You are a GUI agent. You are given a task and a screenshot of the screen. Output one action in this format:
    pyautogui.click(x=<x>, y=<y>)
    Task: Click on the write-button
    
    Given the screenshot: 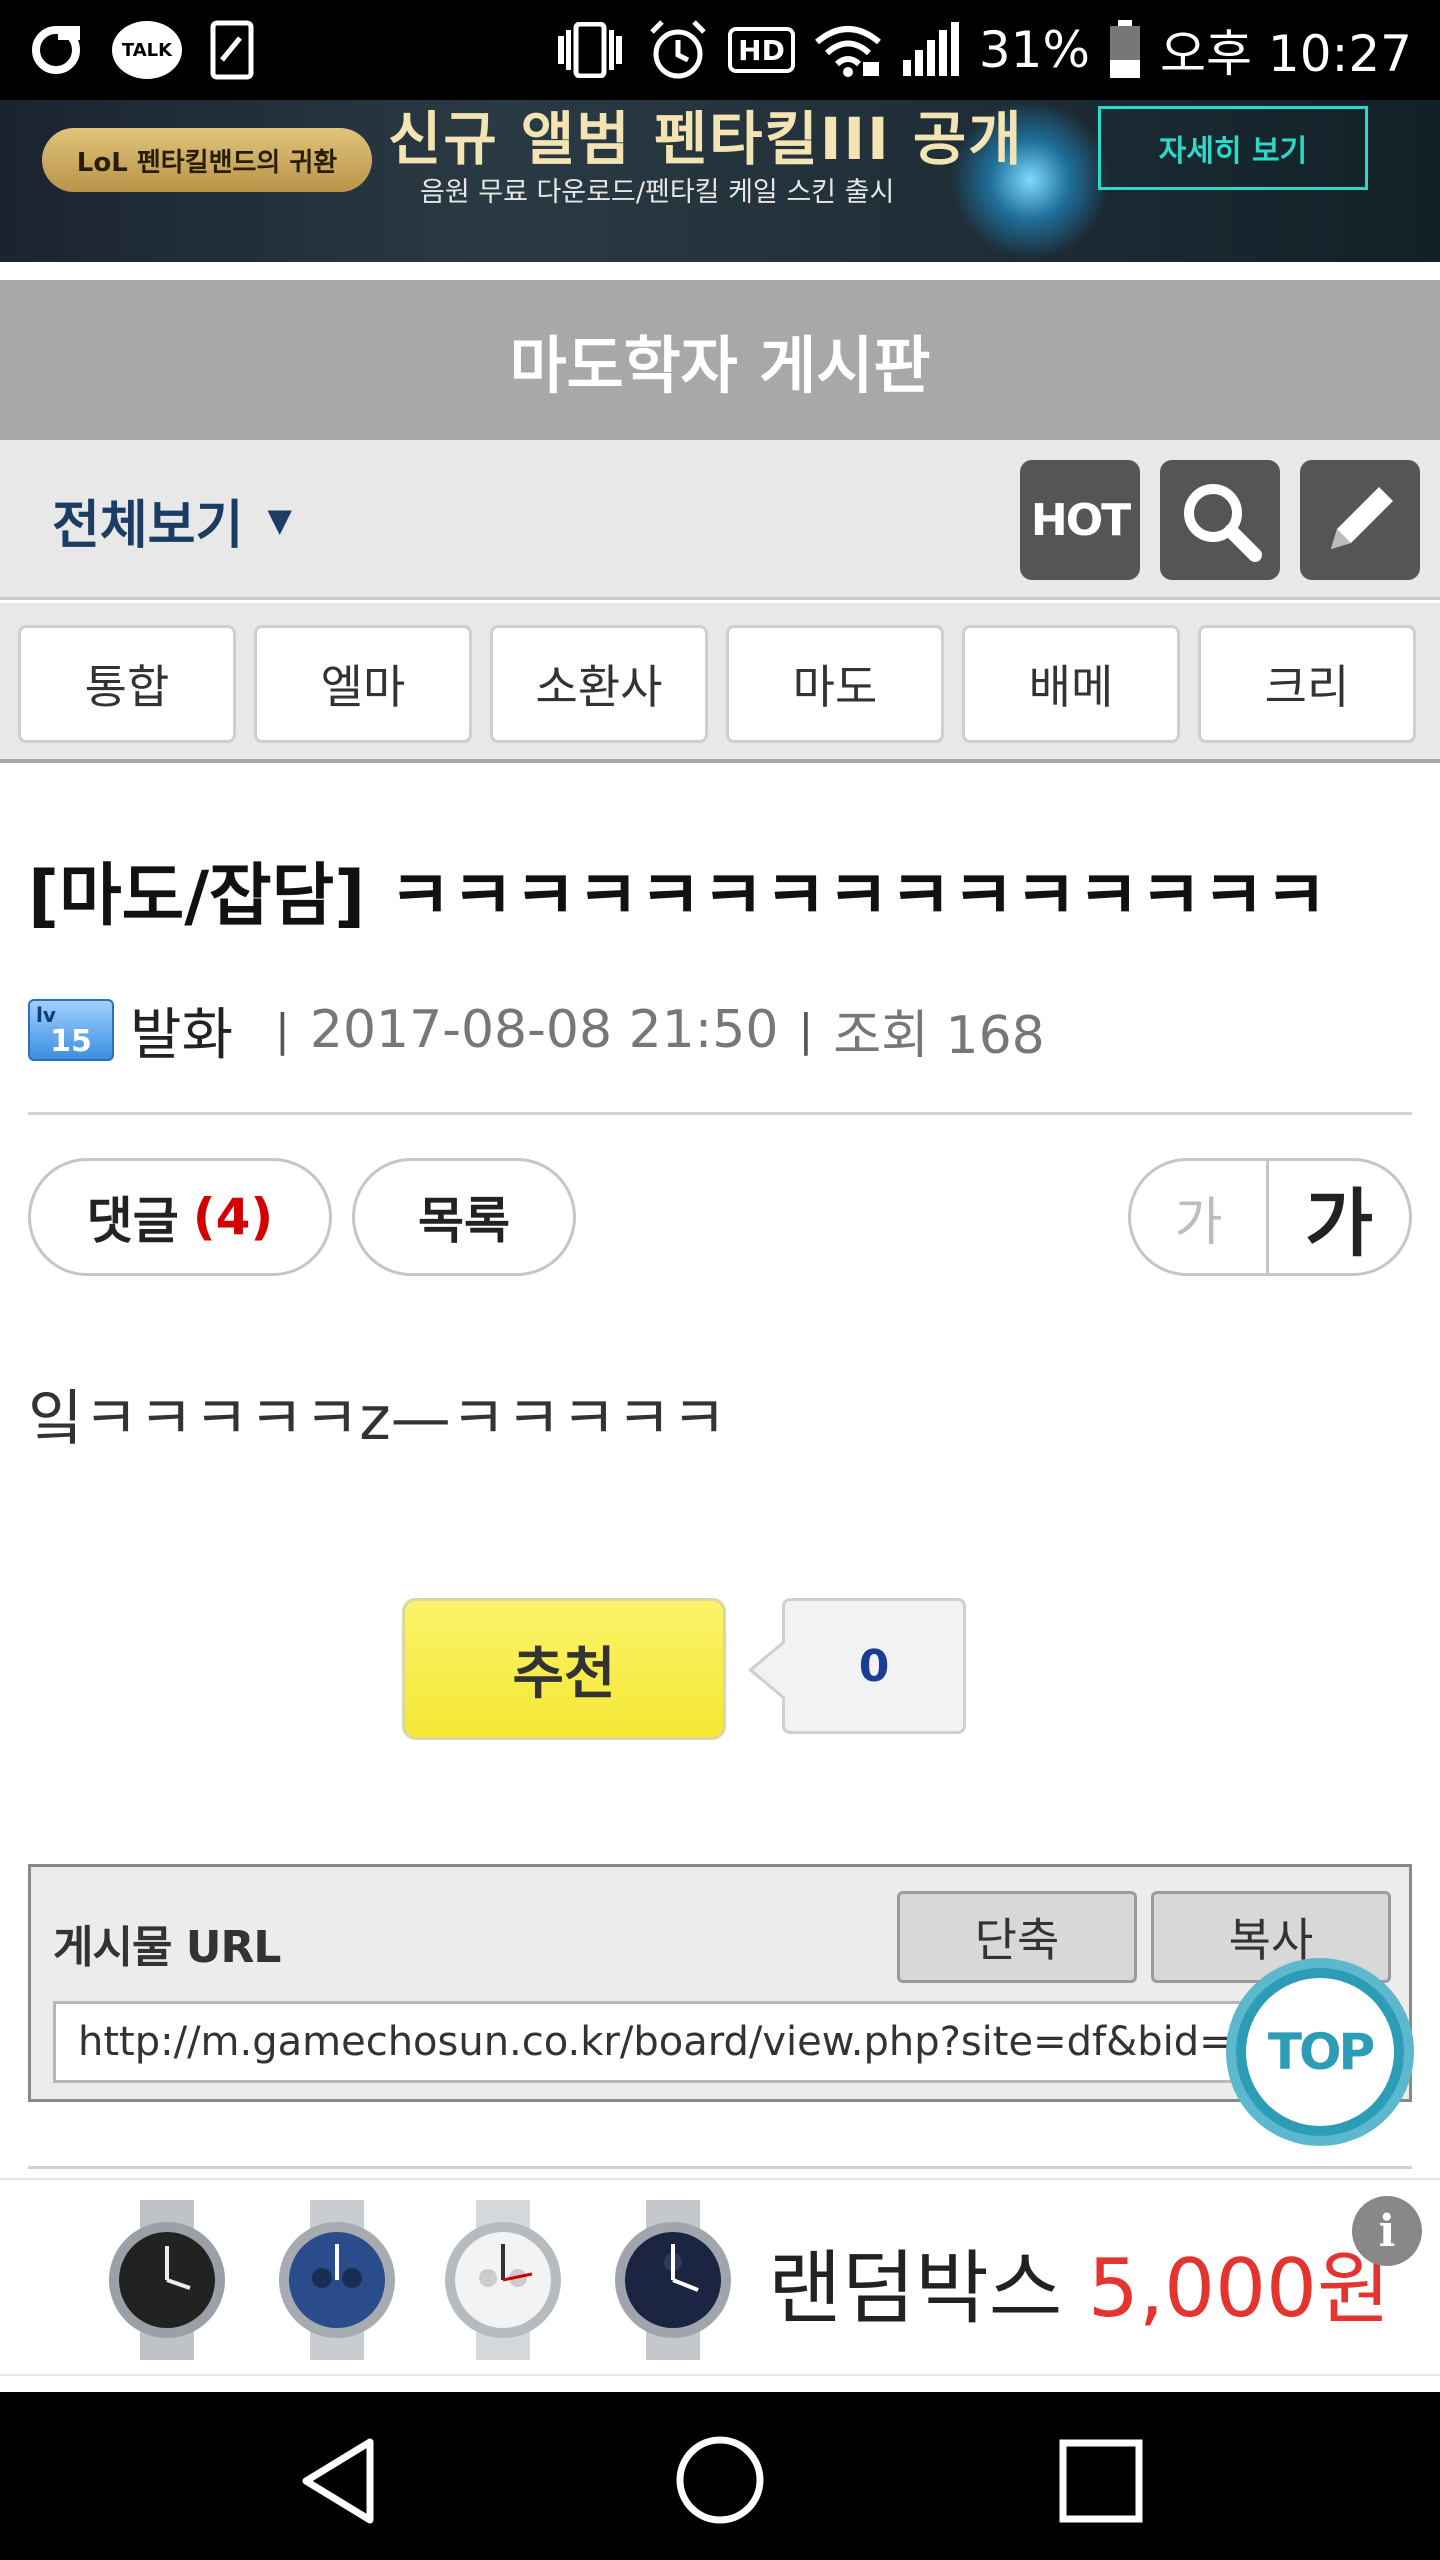 What is the action you would take?
    pyautogui.click(x=1360, y=520)
    